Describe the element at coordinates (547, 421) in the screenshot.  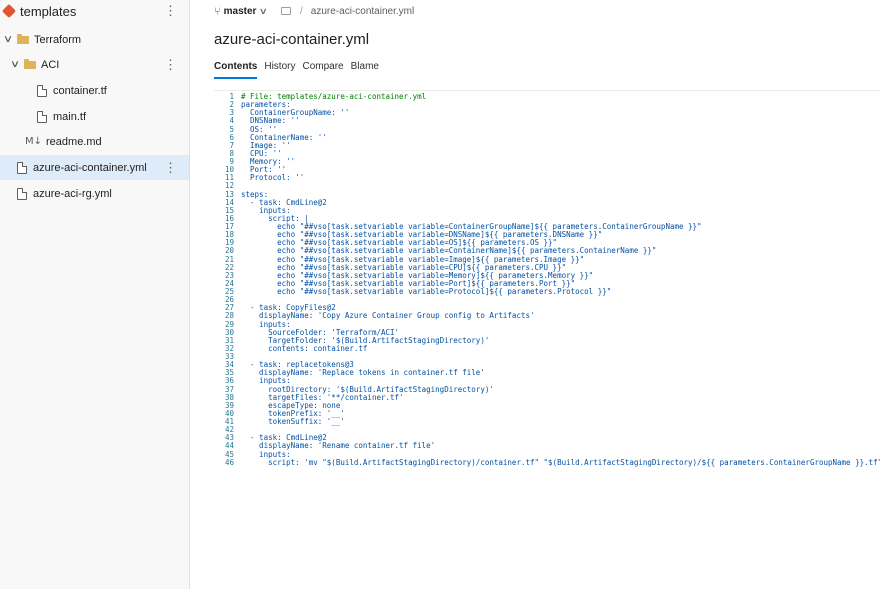
I see `code-line: 41 tokenSuffix: '__'` at that location.